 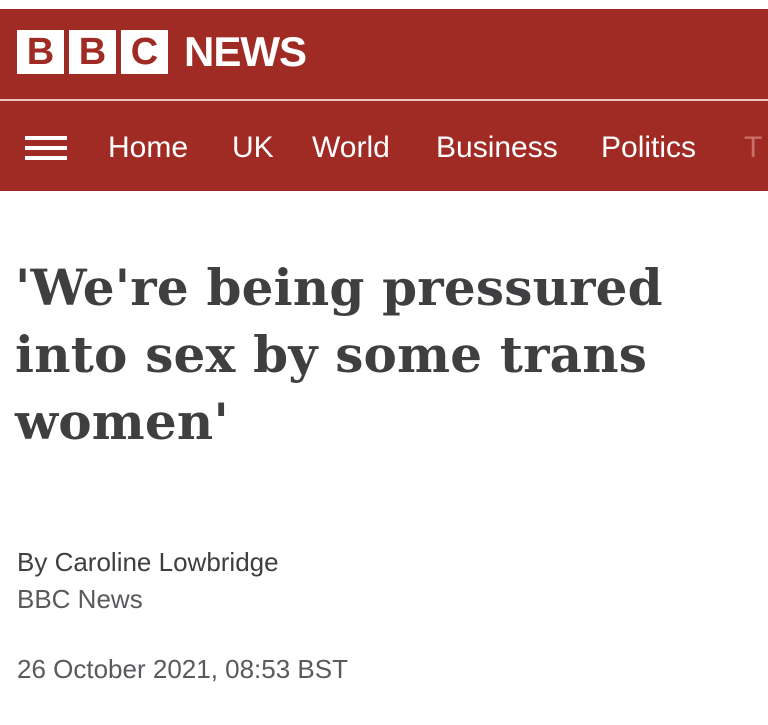 What do you see at coordinates (331, 354) in the screenshot?
I see `headline-line-2: into sex by some trans` at bounding box center [331, 354].